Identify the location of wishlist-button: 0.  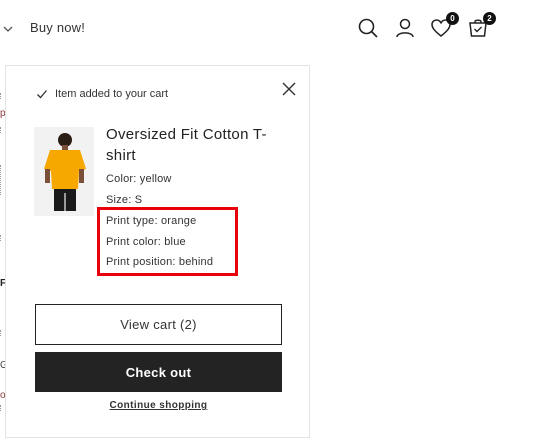
(444, 26).